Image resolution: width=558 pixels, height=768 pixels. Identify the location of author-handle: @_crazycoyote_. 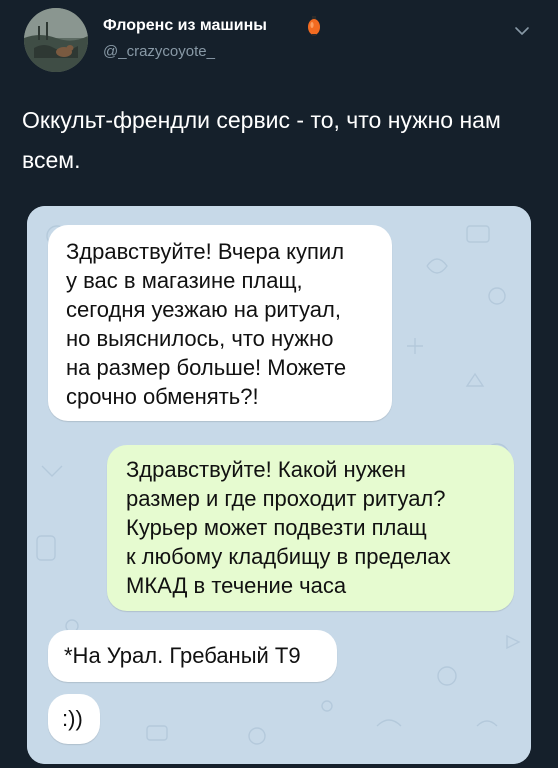
(159, 51).